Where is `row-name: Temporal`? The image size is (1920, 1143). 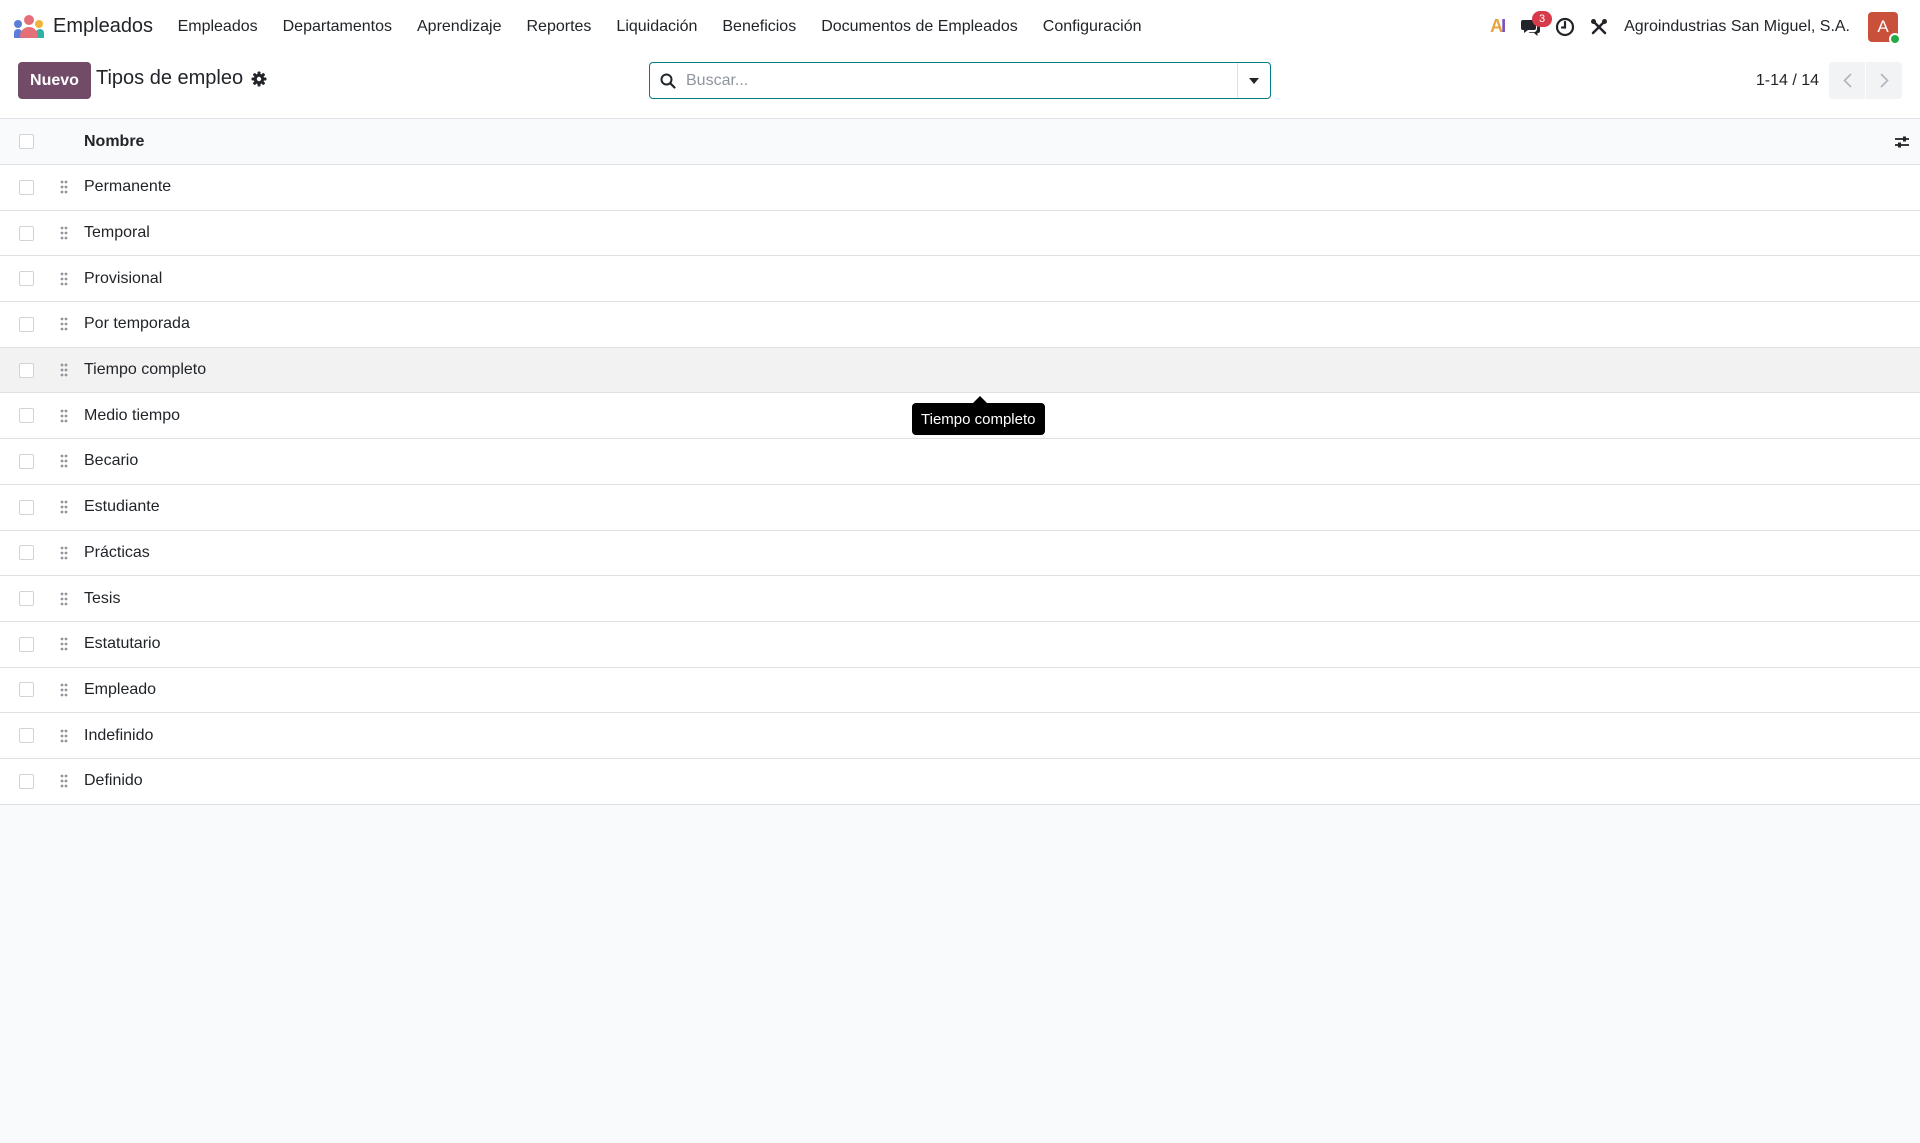 row-name: Temporal is located at coordinates (117, 233).